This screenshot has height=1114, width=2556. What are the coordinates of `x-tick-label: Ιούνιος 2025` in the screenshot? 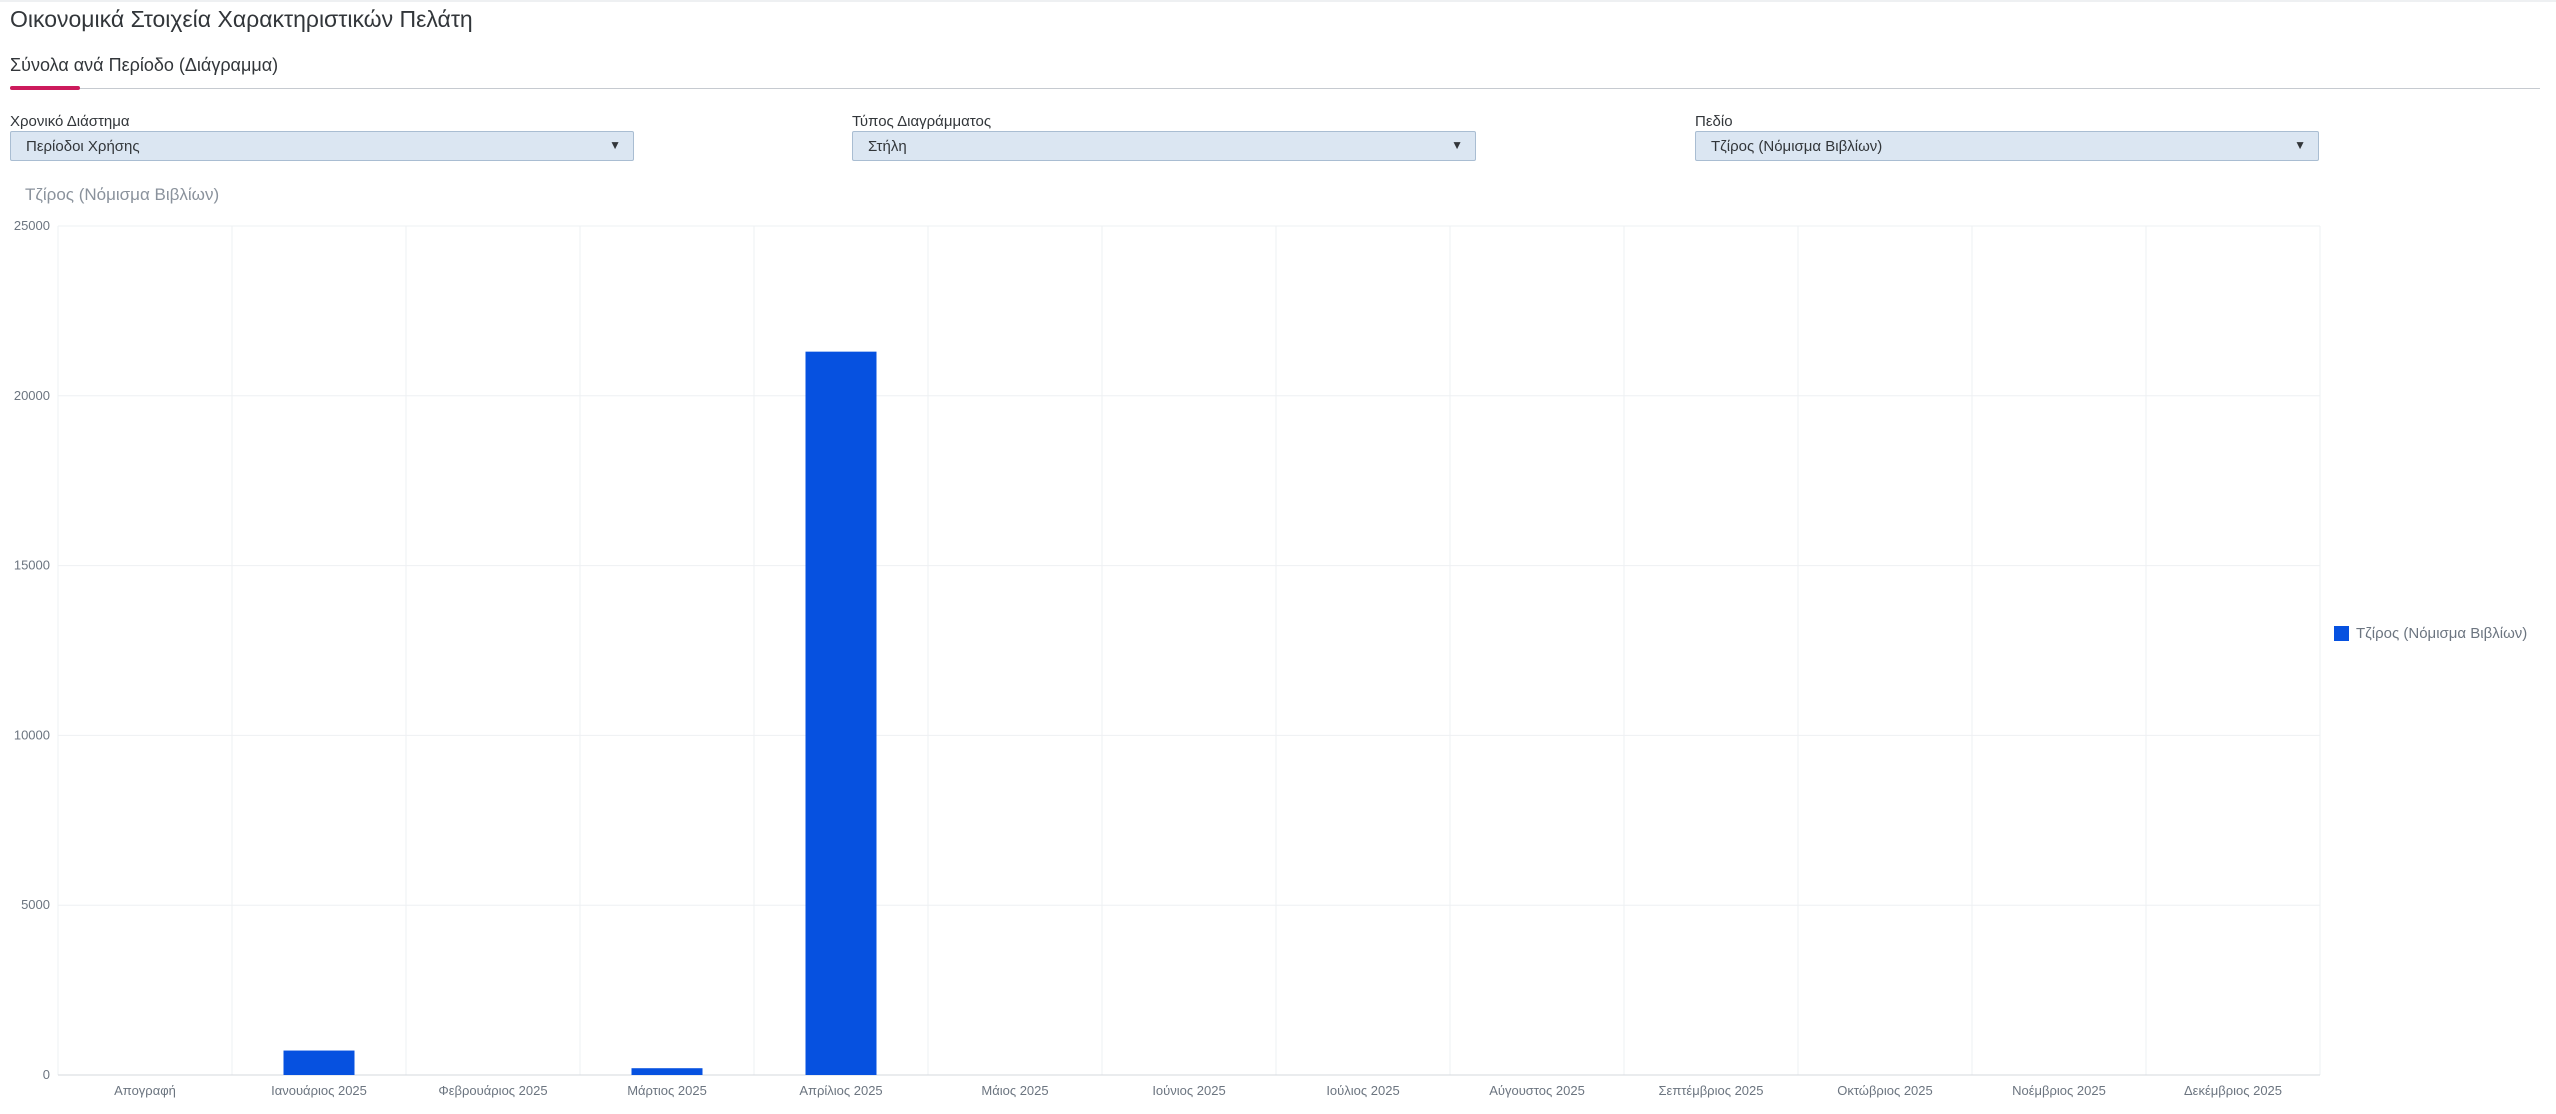 It's located at (1188, 1090).